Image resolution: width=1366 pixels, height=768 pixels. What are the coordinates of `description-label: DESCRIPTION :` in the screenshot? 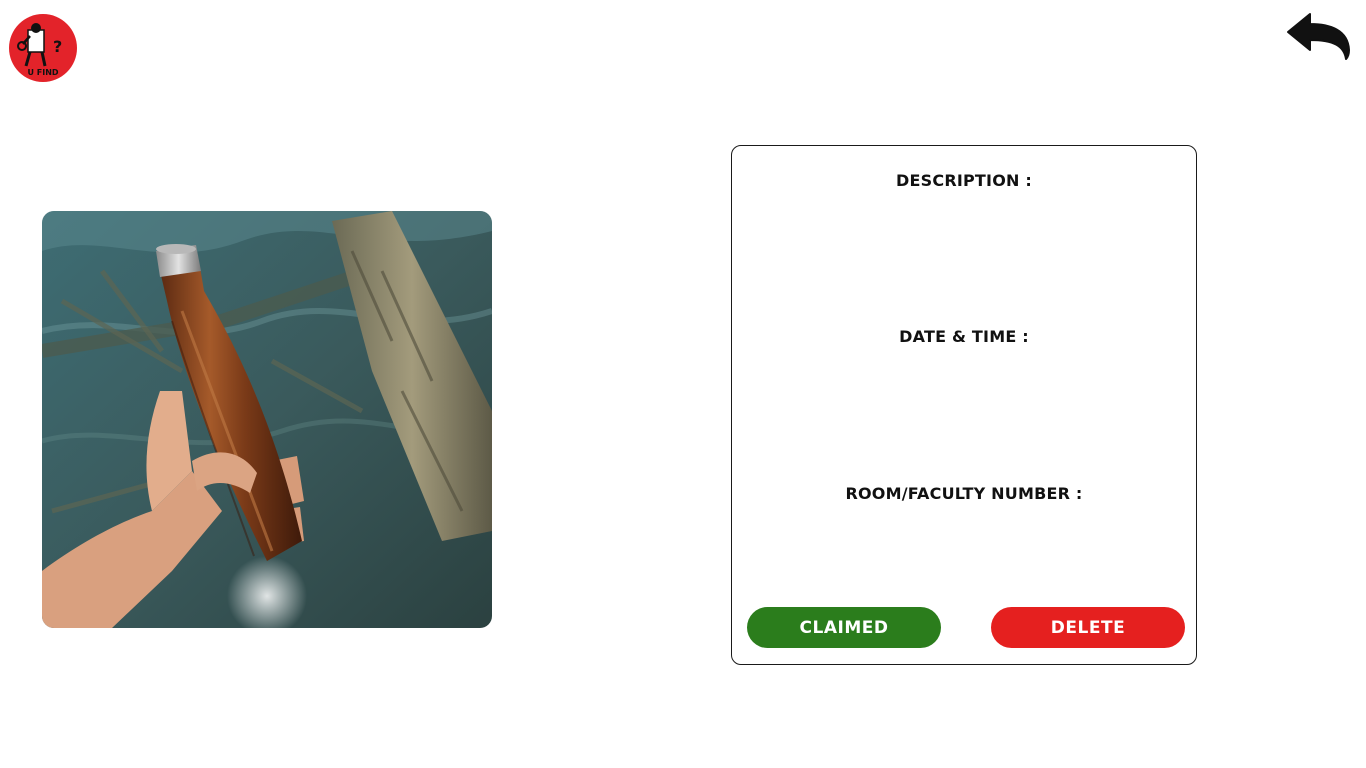 It's located at (964, 180).